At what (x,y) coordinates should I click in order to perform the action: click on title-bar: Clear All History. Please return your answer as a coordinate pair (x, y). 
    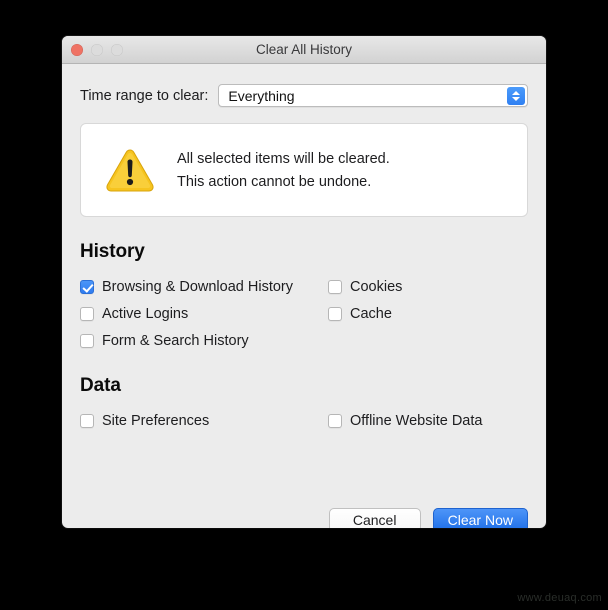
    Looking at the image, I should click on (304, 50).